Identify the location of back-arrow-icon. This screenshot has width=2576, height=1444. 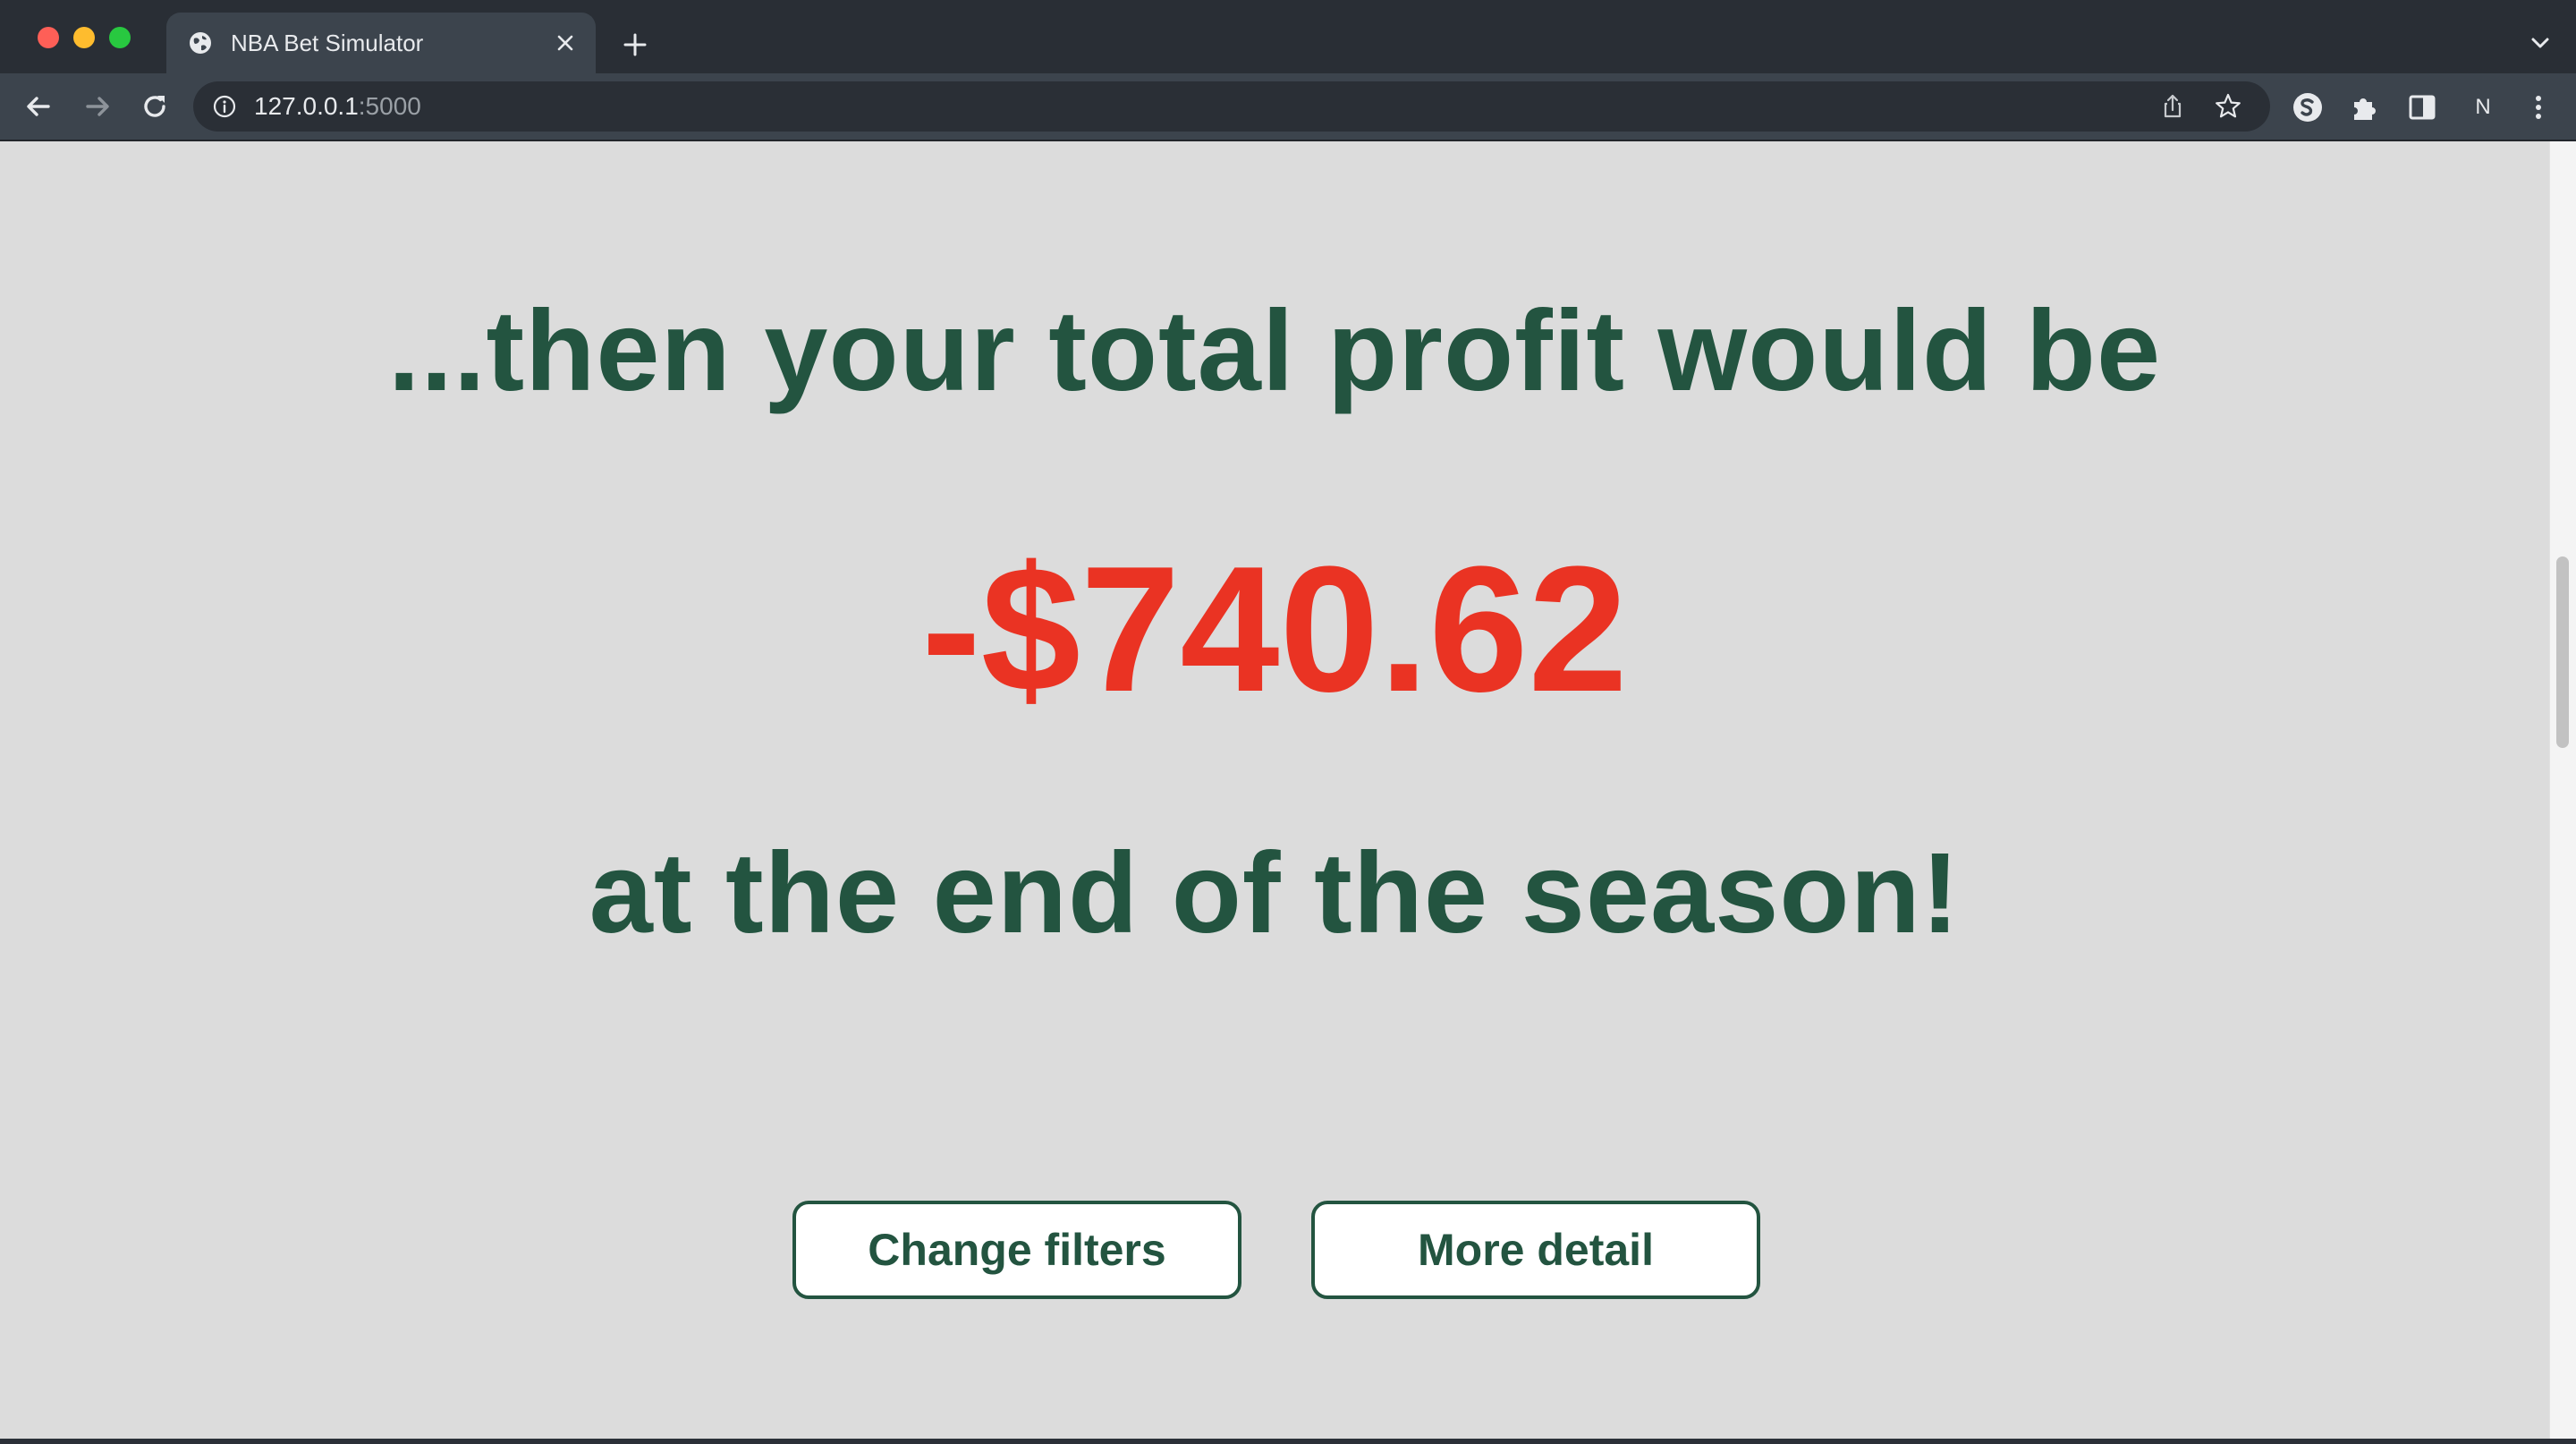
(38, 106).